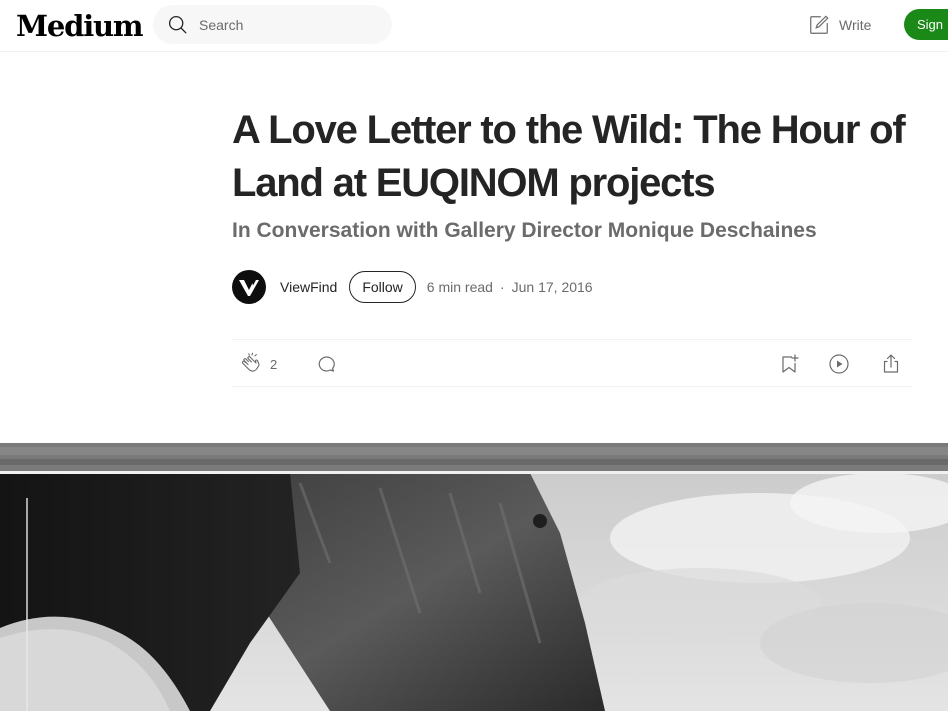 Image resolution: width=948 pixels, height=711 pixels. Describe the element at coordinates (382, 287) in the screenshot. I see `follow-button: Follow` at that location.